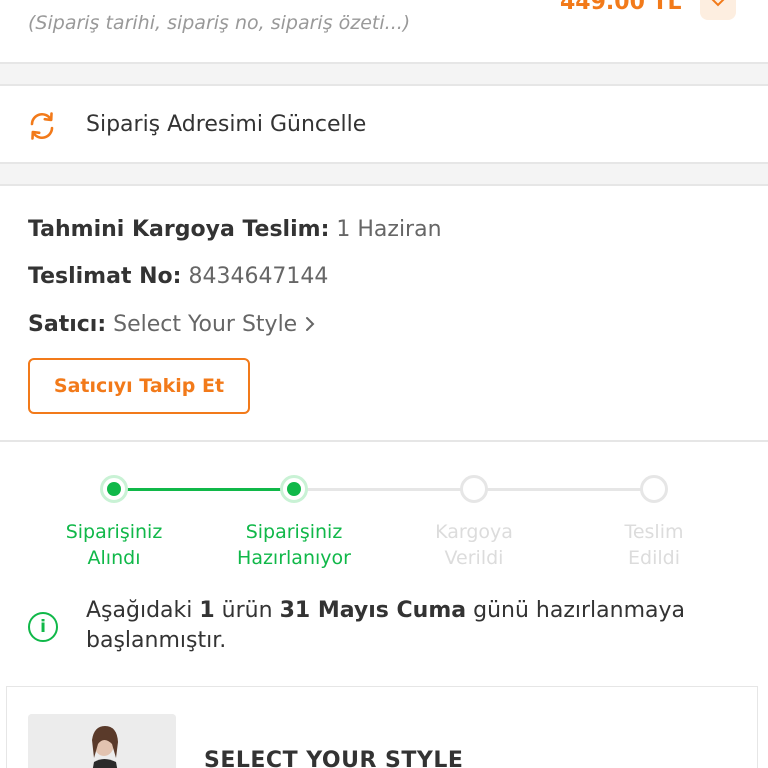 This screenshot has width=768, height=768. I want to click on info-item-count: 1, so click(207, 610).